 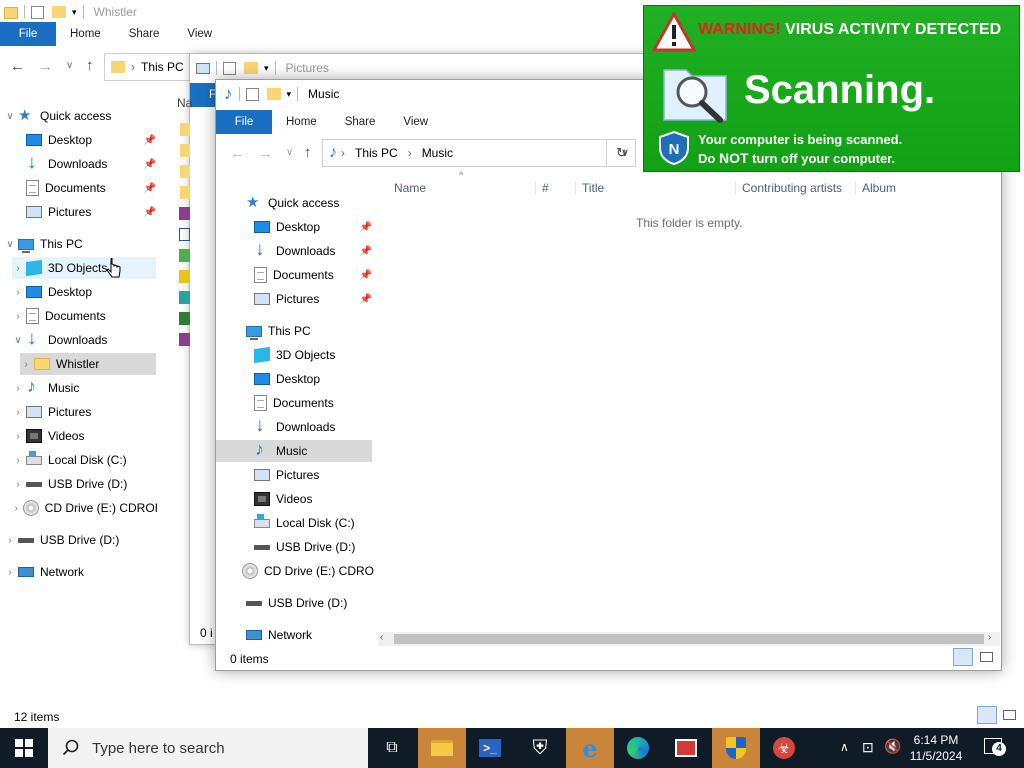 What do you see at coordinates (59, 339) in the screenshot?
I see `nav-downloads: ∨Downloads` at bounding box center [59, 339].